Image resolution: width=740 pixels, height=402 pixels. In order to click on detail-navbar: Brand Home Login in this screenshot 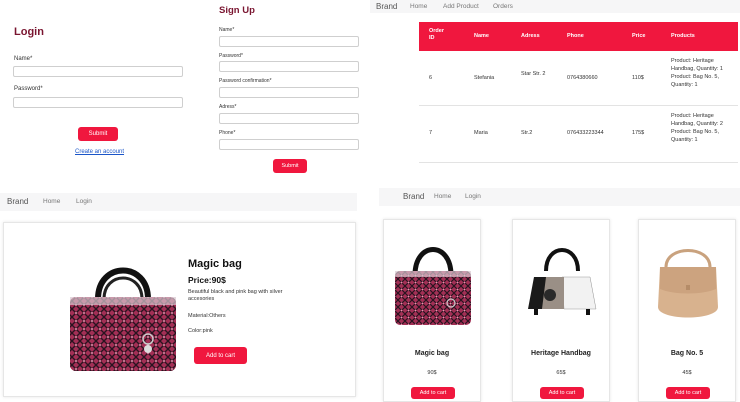, I will do `click(178, 202)`.